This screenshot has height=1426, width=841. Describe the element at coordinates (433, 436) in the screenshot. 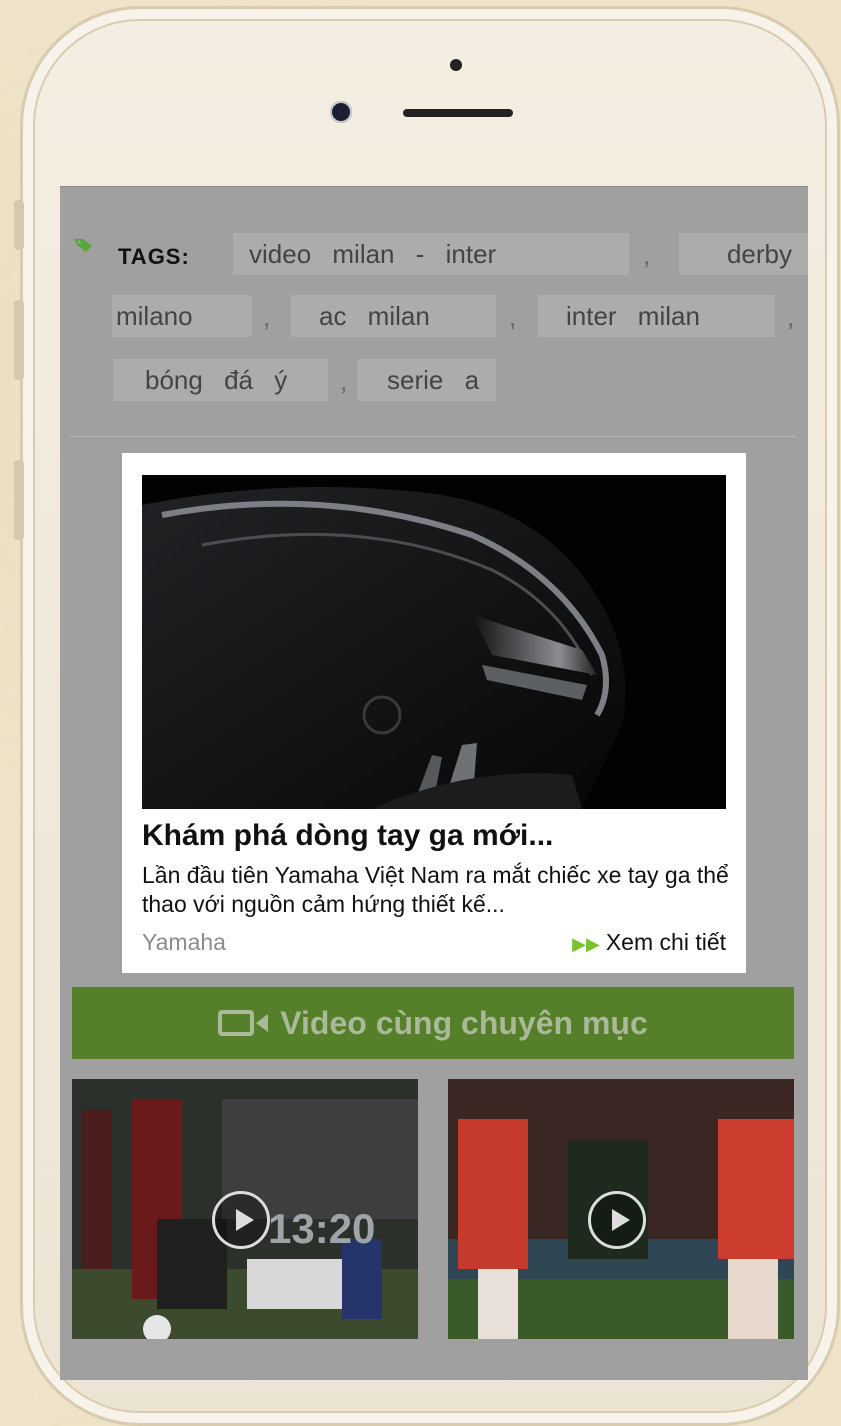

I see `divider` at that location.